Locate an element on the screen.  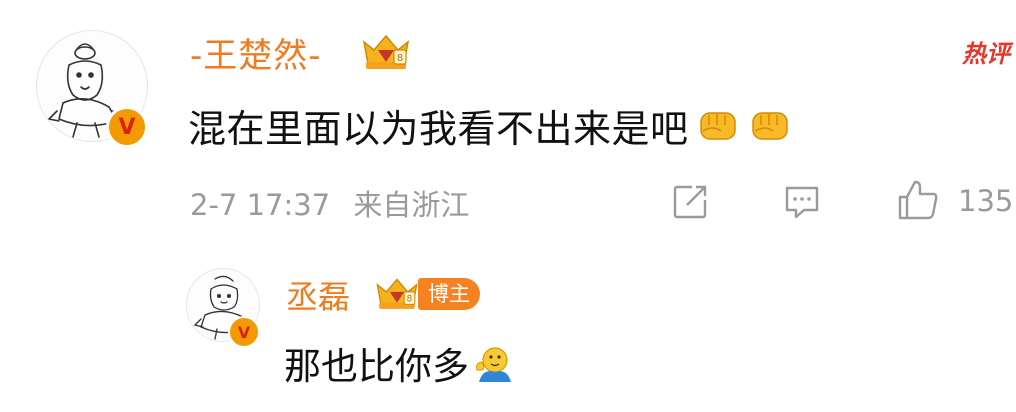
replier-username: 丞磊 is located at coordinates (318, 295).